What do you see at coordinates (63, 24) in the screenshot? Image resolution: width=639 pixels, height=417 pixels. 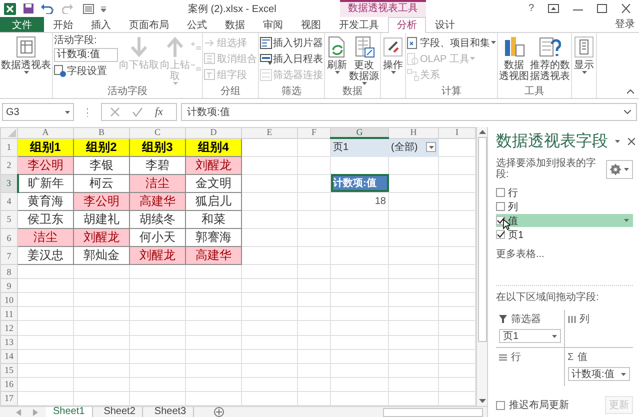 I see `ribbon-tab: 开始` at bounding box center [63, 24].